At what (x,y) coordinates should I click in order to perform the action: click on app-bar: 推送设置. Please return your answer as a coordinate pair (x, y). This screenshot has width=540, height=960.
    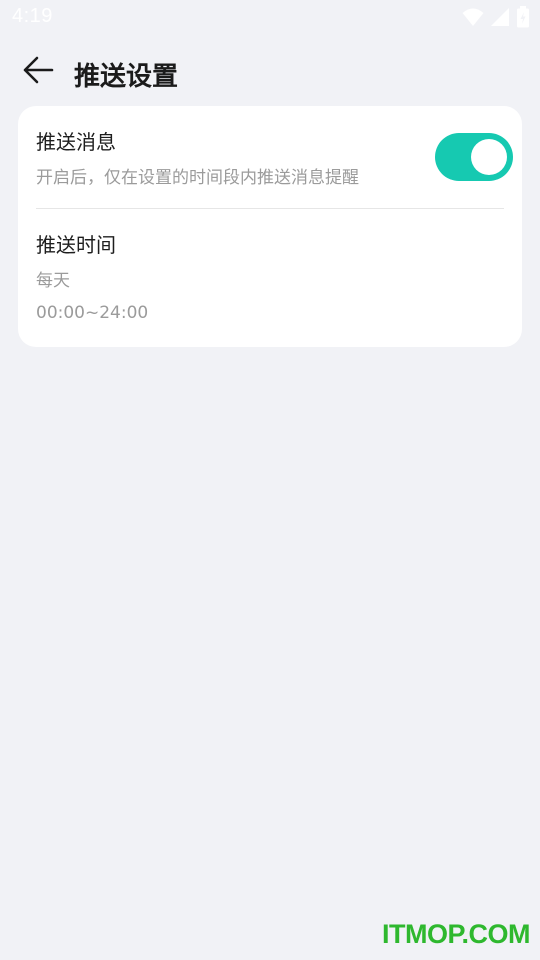
    Looking at the image, I should click on (270, 72).